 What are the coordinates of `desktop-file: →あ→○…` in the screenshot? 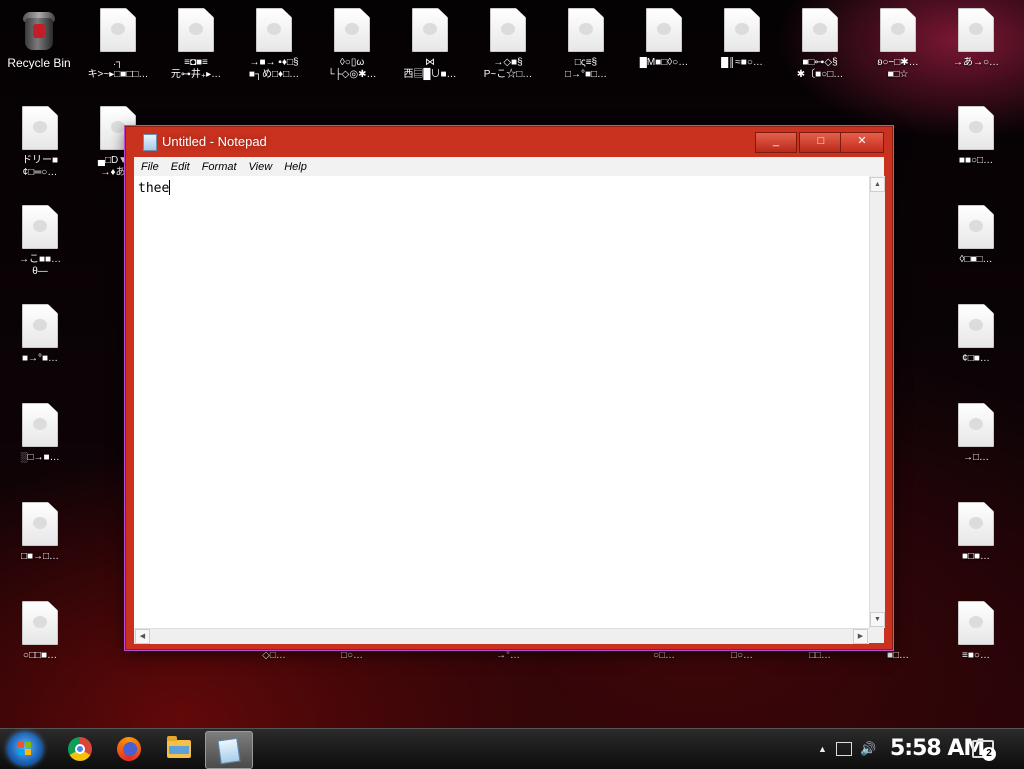 It's located at (976, 38).